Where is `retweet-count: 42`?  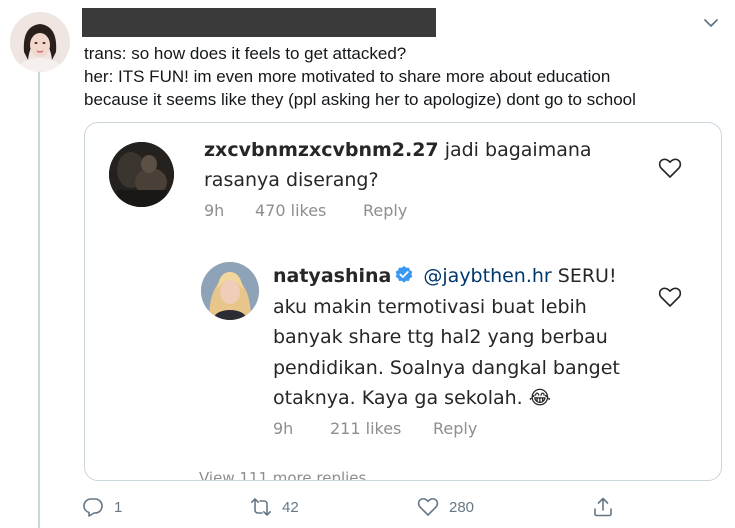 retweet-count: 42 is located at coordinates (290, 507).